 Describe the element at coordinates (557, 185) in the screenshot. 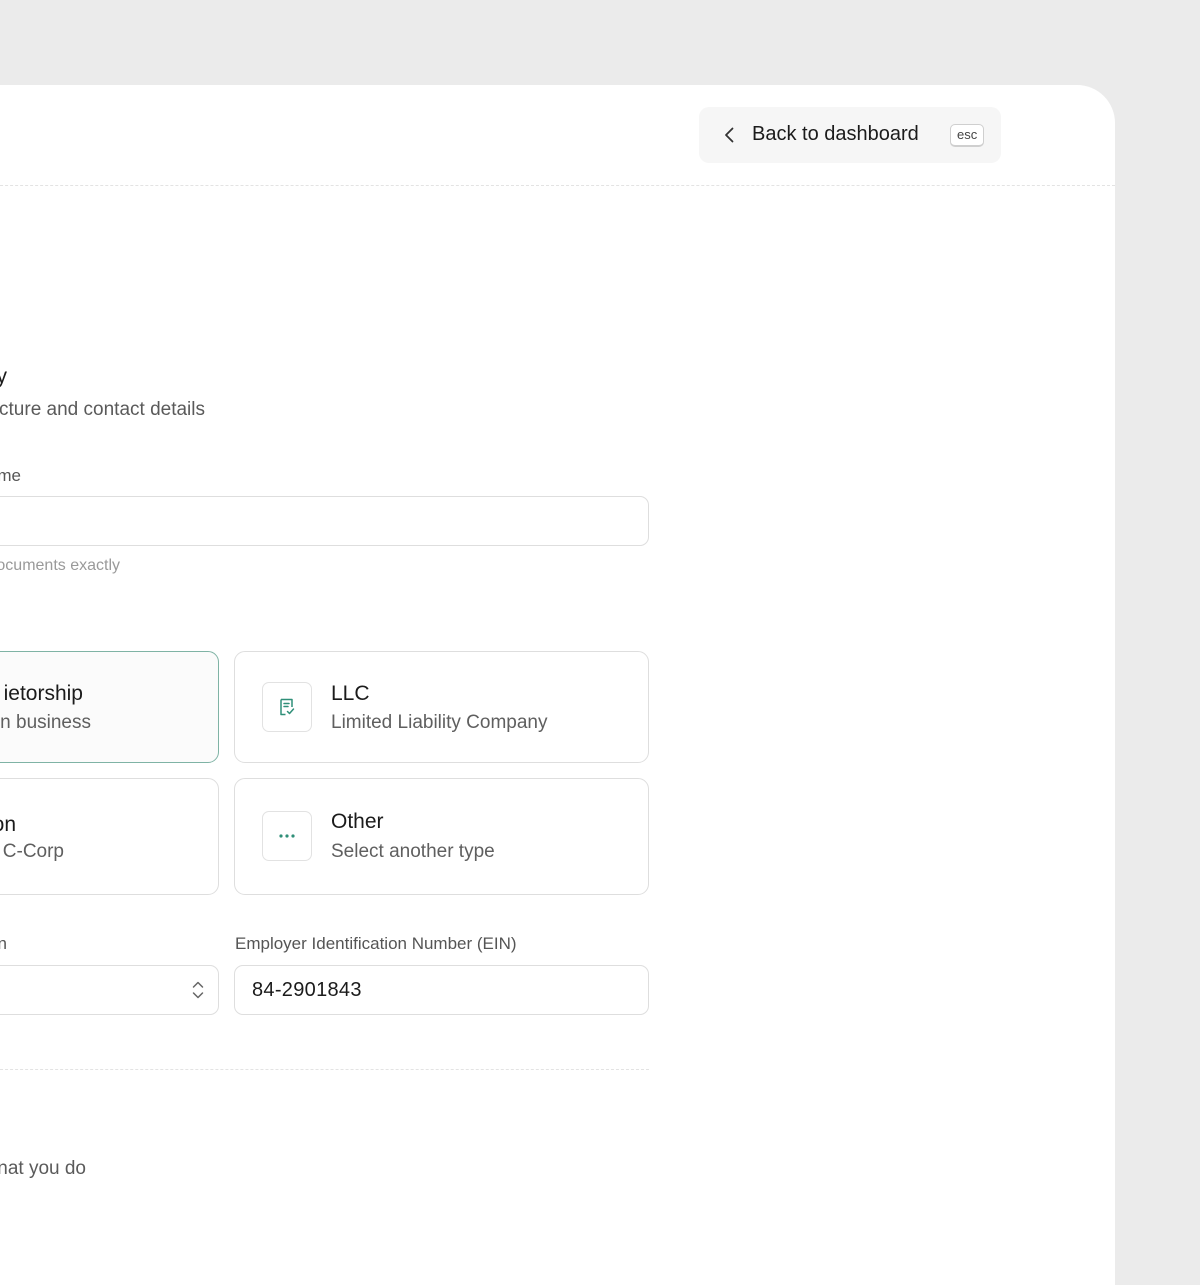

I see `header-divider` at that location.